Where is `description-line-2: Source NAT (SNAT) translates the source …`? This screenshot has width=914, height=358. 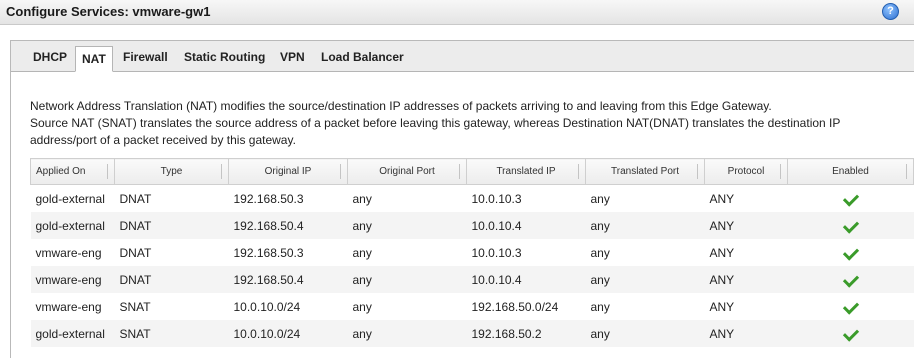 description-line-2: Source NAT (SNAT) translates the source … is located at coordinates (435, 131).